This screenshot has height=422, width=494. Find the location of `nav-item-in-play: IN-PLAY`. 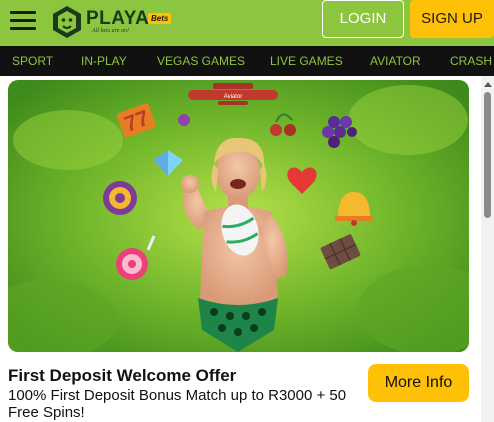

nav-item-in-play: IN-PLAY is located at coordinates (104, 61).